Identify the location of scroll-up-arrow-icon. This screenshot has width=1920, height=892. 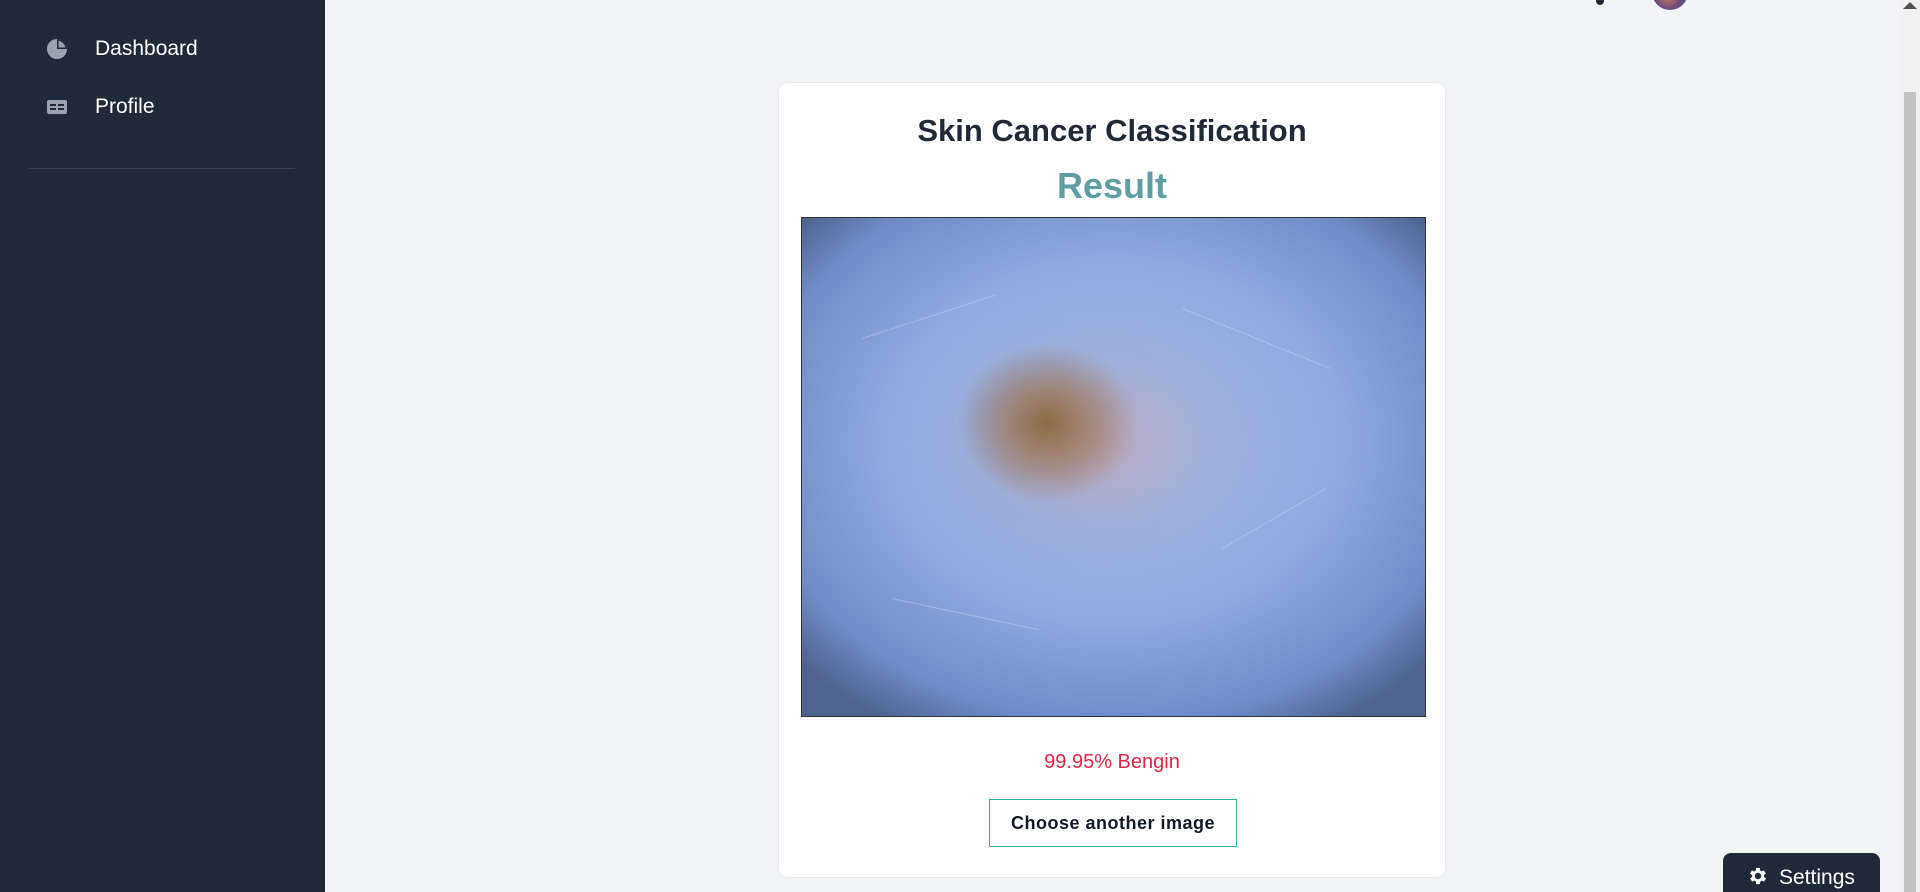
(1910, 5).